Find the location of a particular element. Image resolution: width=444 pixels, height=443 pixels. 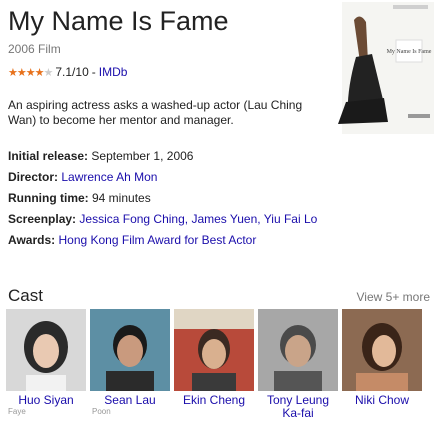

fact-director: Director: Lawrence Ah Mon is located at coordinates (83, 177).